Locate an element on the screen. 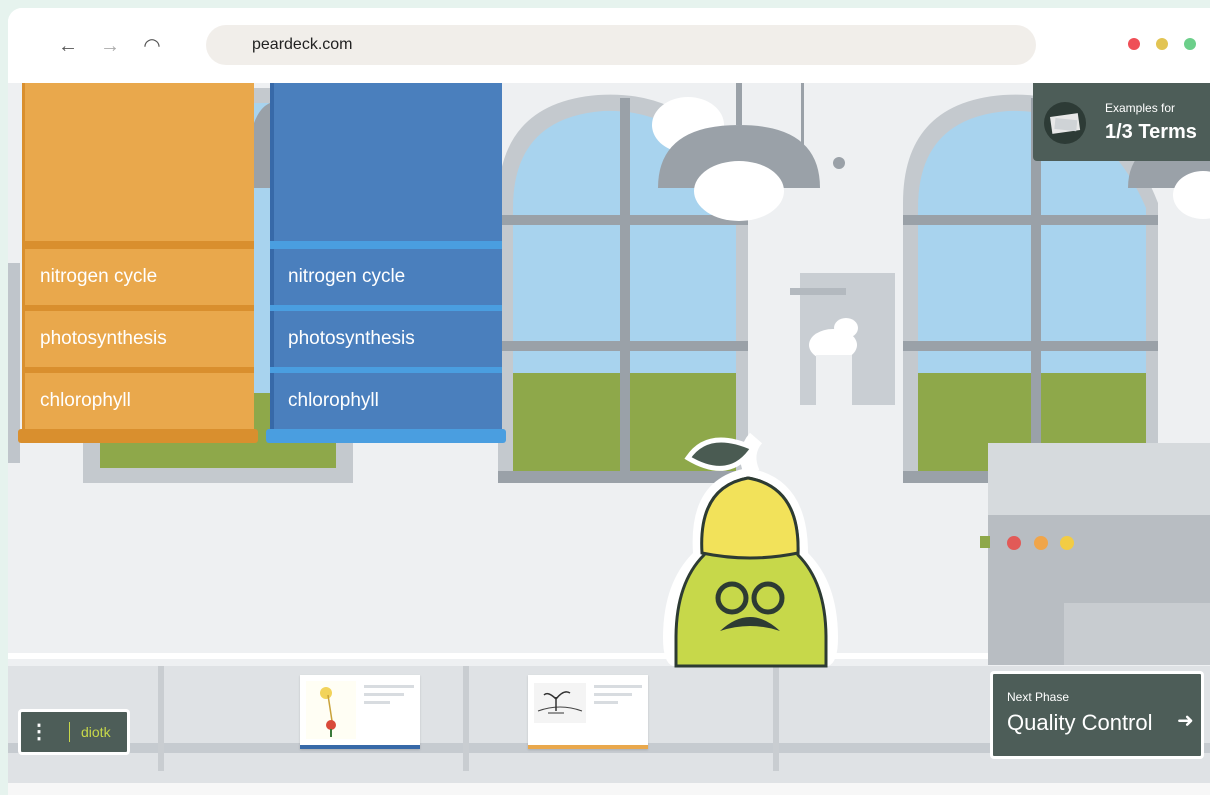 This screenshot has width=1210, height=795. examples-label: Examples for is located at coordinates (1140, 108).